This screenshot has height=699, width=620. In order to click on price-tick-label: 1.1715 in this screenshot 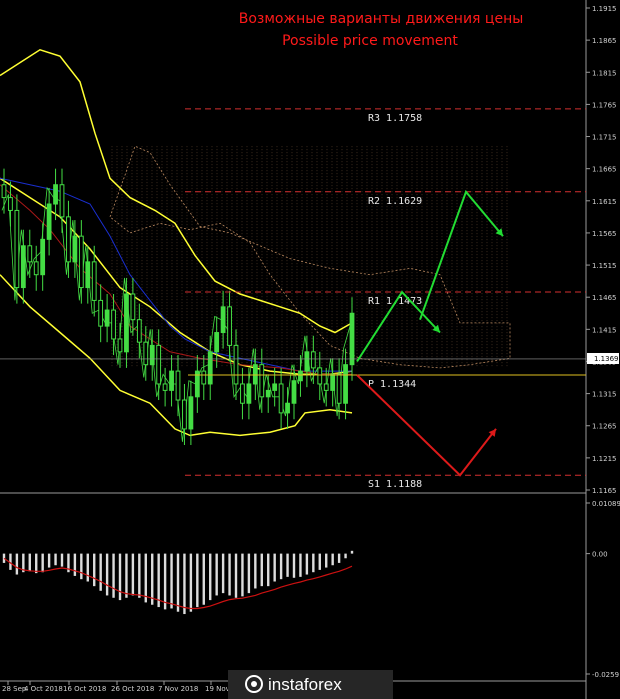, I will do `click(604, 138)`.